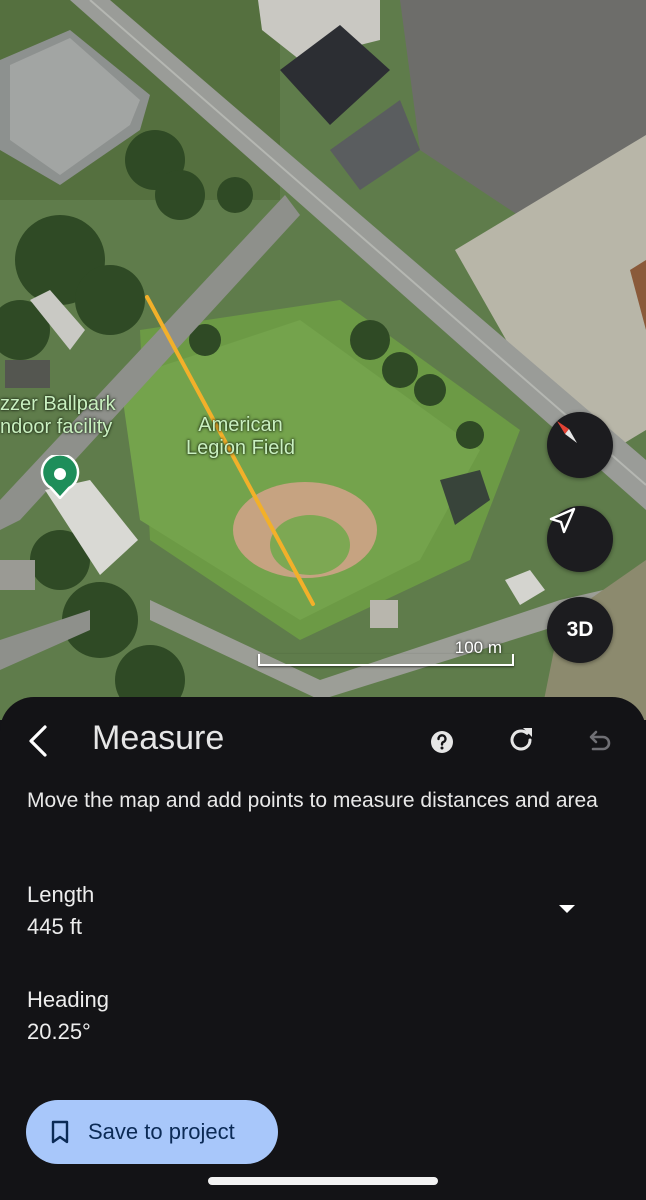 The width and height of the screenshot is (646, 1200). What do you see at coordinates (580, 445) in the screenshot?
I see `compass-button` at bounding box center [580, 445].